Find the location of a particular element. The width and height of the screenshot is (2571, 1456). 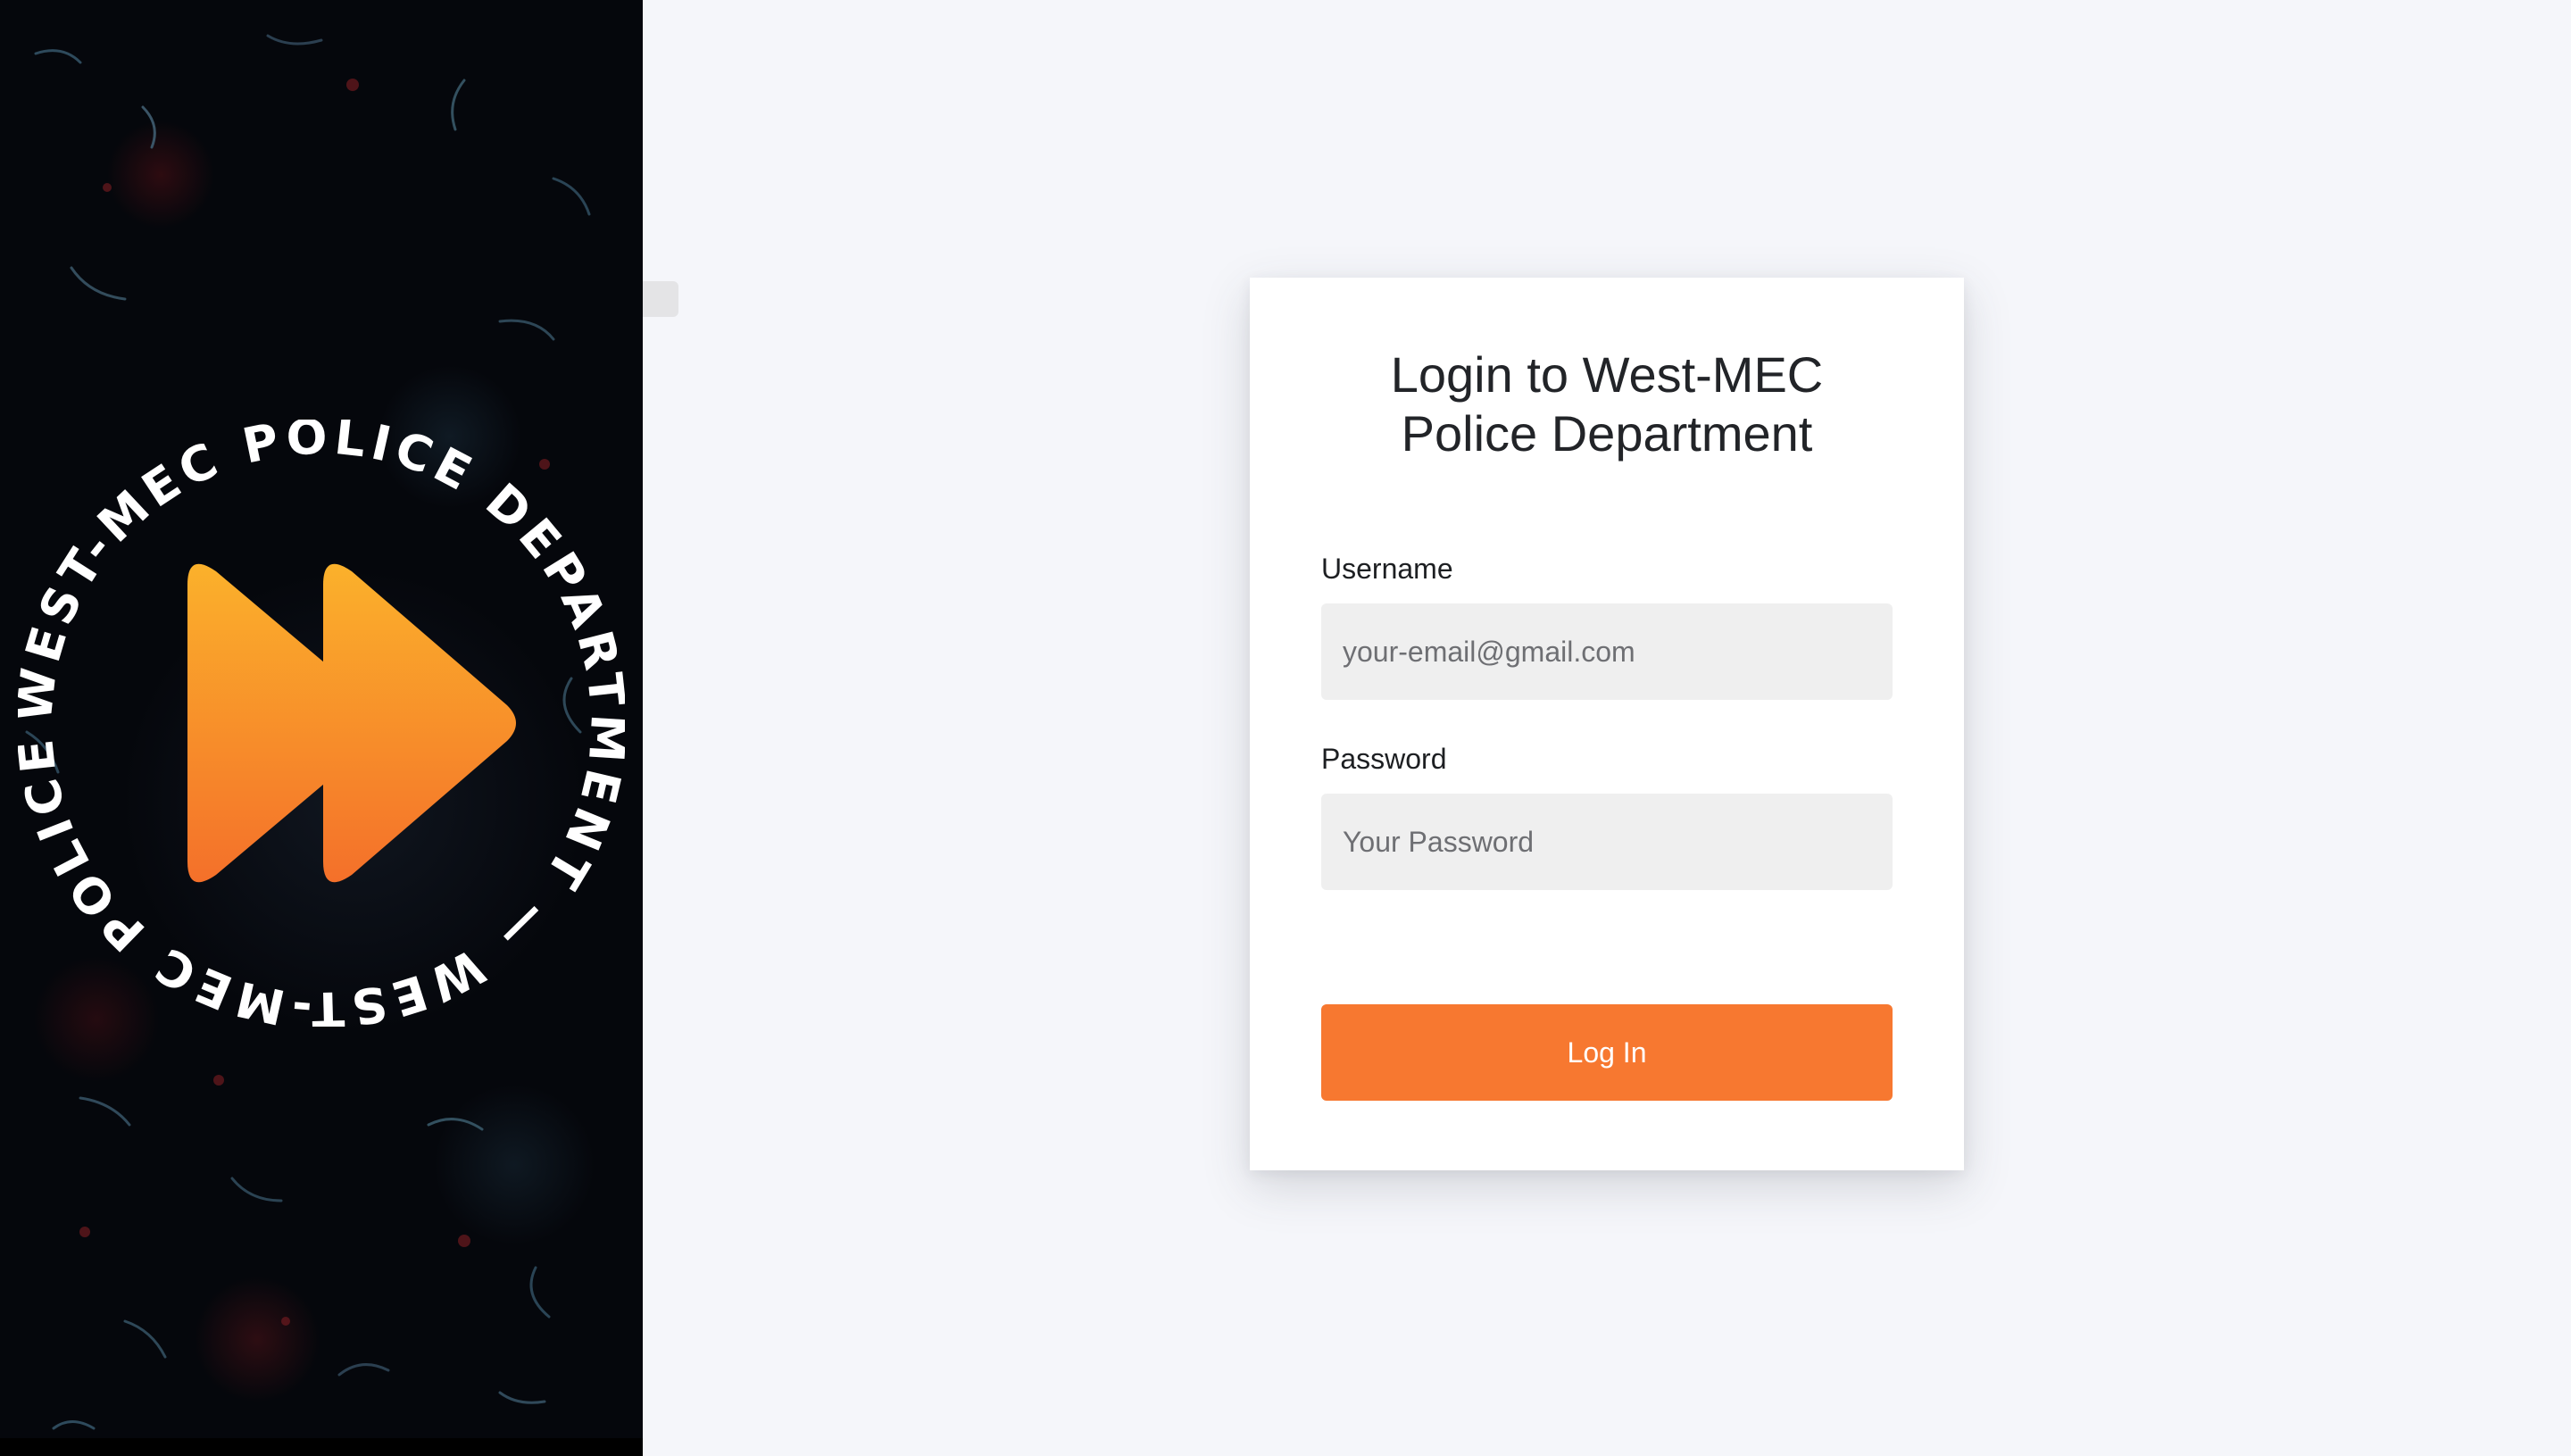

title-prefix: Login to is located at coordinates (1486, 374).